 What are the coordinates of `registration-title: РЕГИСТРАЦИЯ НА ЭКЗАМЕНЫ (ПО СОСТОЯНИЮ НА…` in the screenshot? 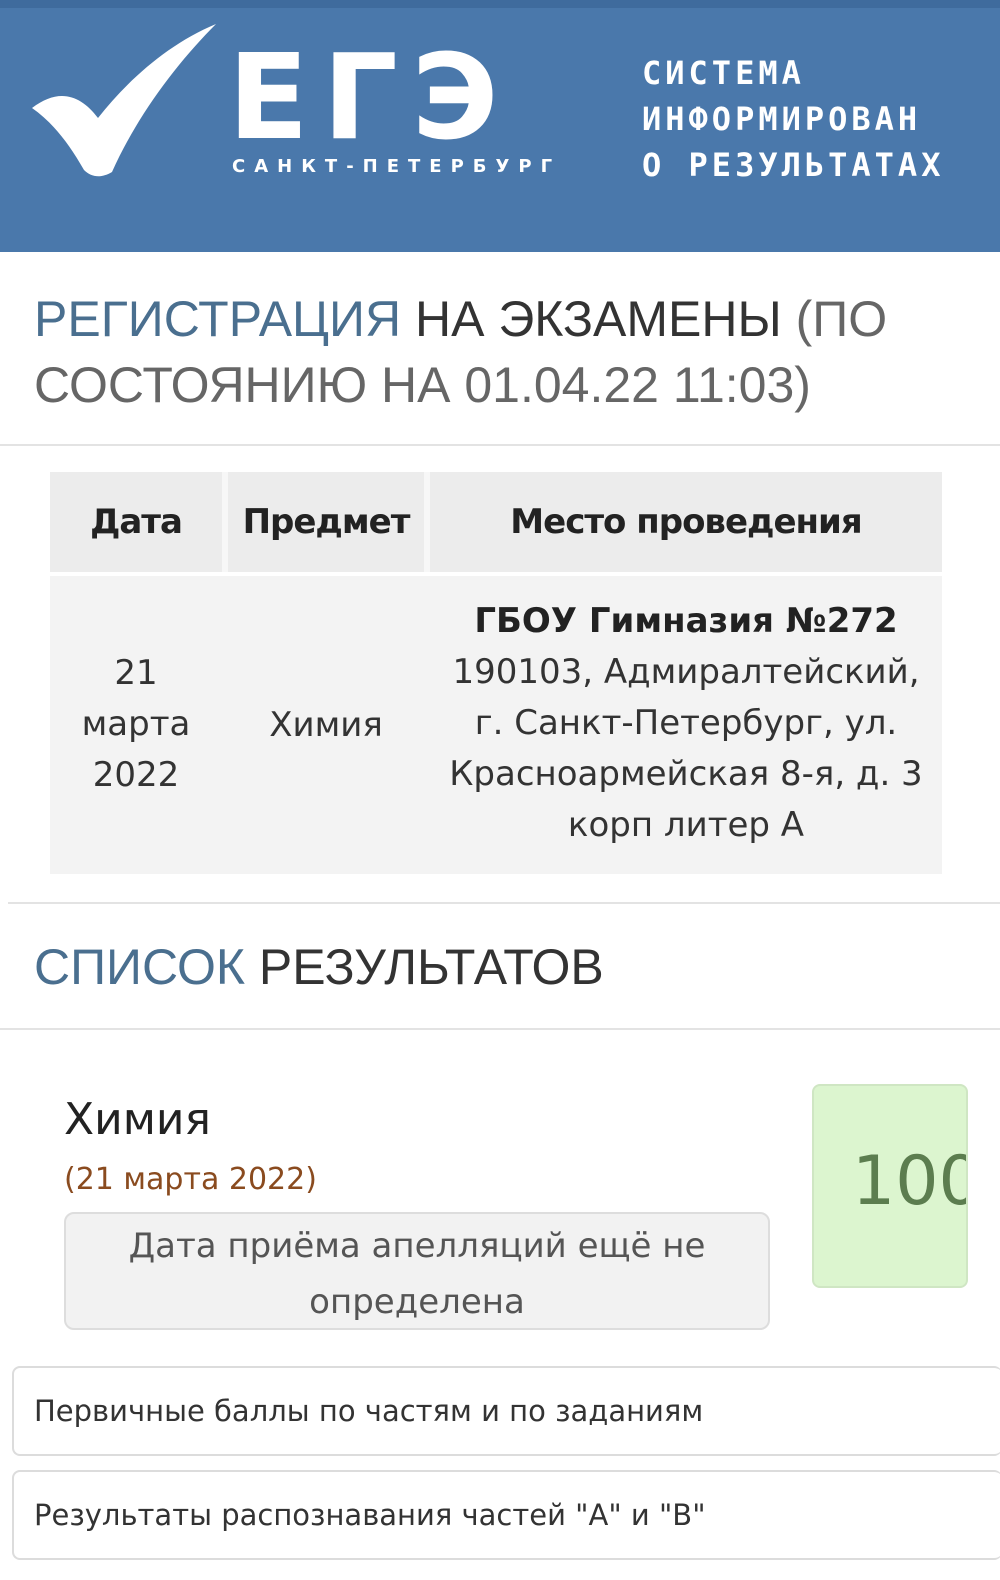 It's located at (499, 352).